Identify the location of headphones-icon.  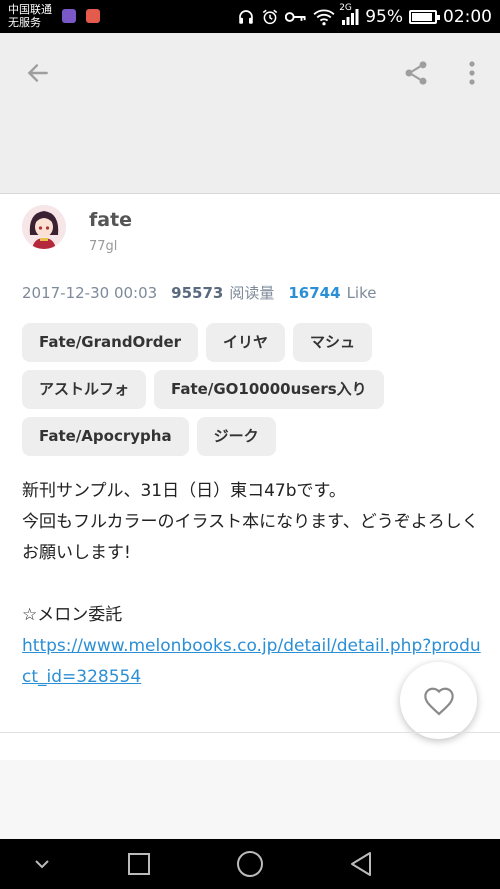
(246, 17).